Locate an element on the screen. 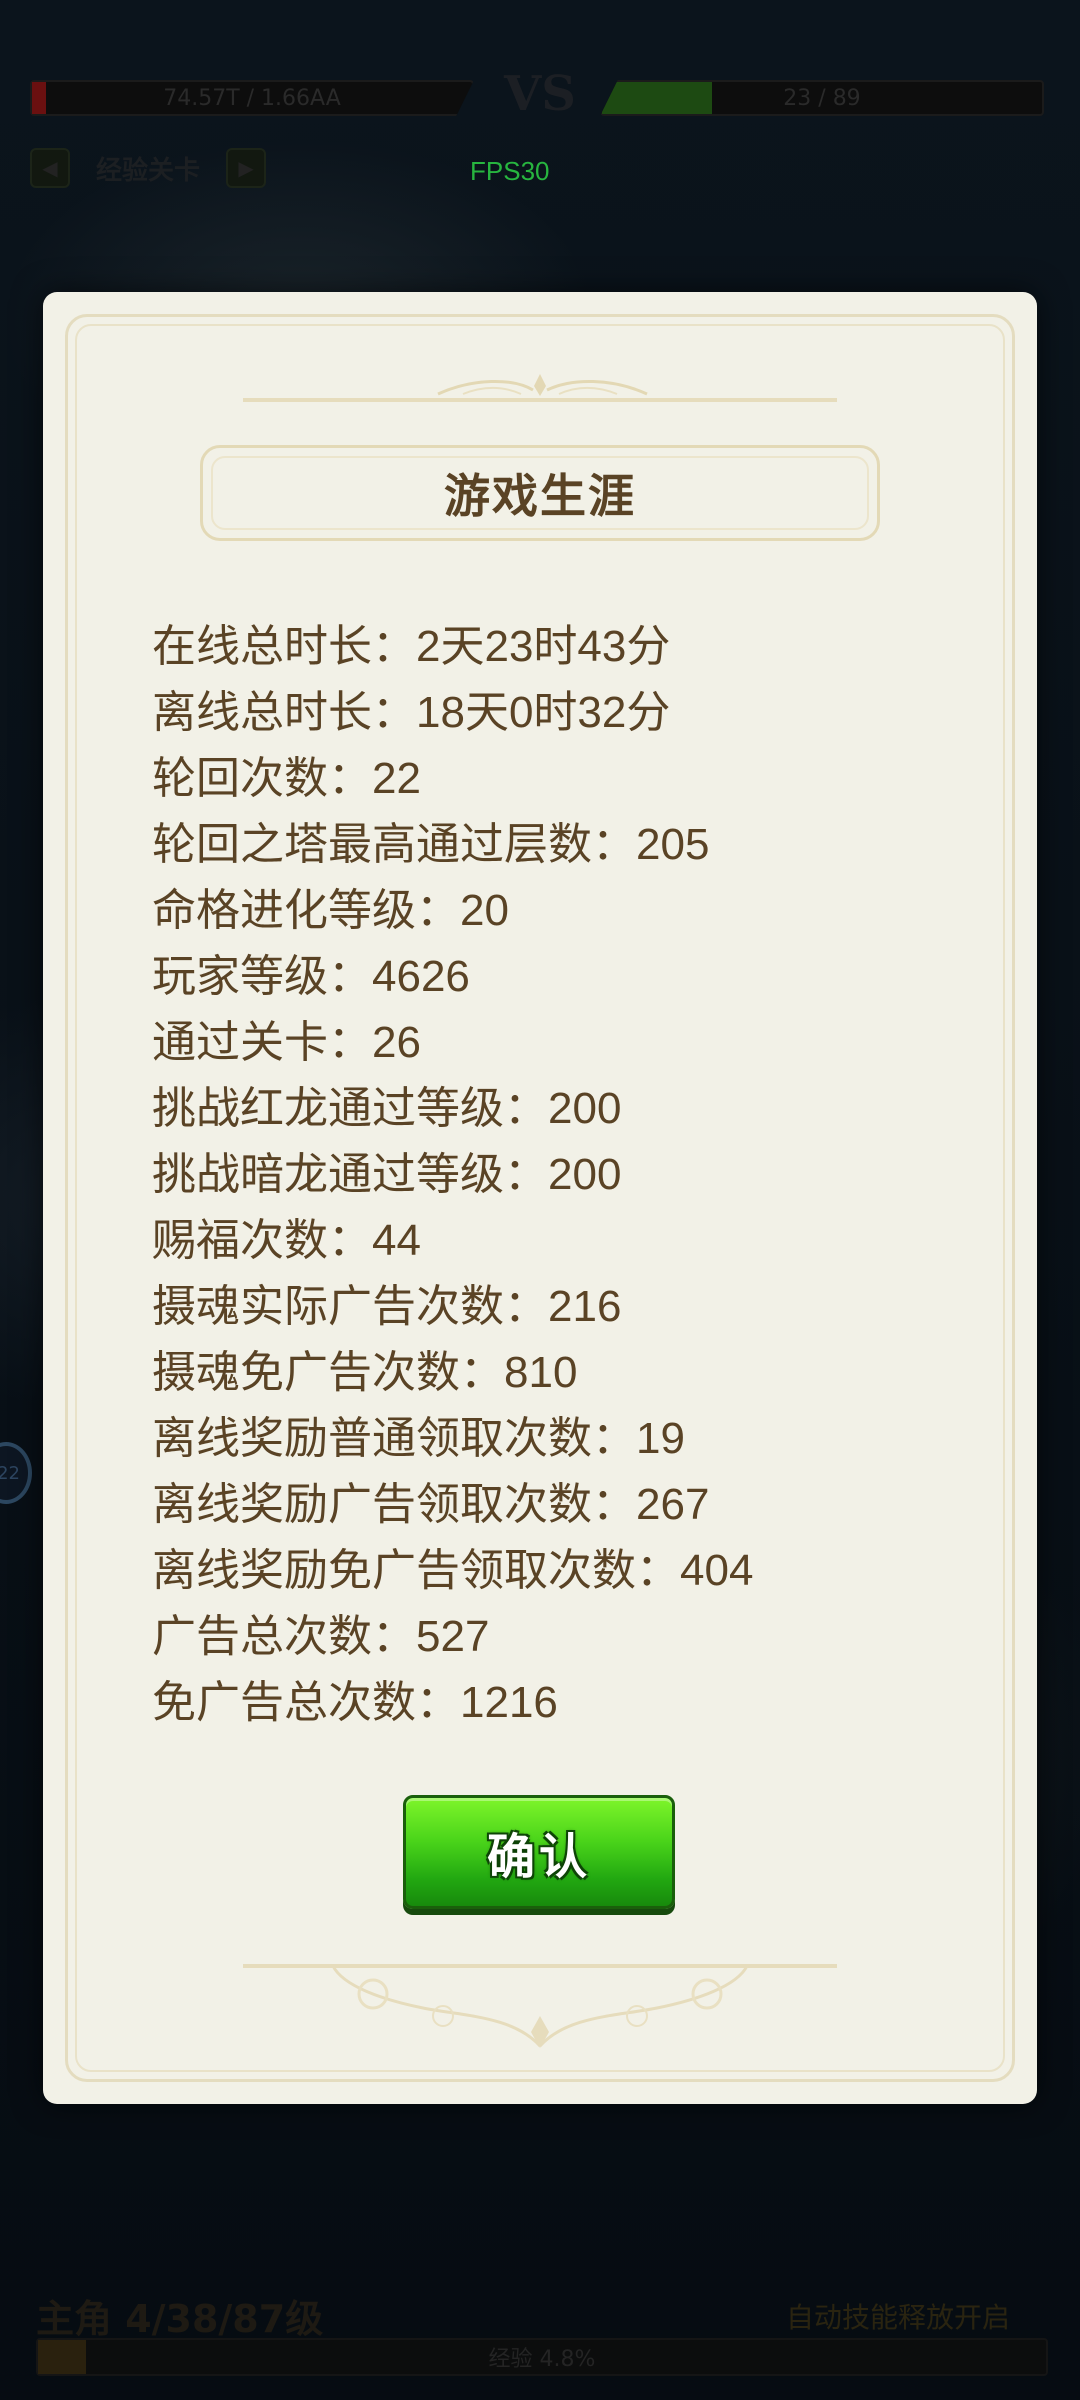 This screenshot has height=2400, width=1080. stat-value: 267 is located at coordinates (673, 1504).